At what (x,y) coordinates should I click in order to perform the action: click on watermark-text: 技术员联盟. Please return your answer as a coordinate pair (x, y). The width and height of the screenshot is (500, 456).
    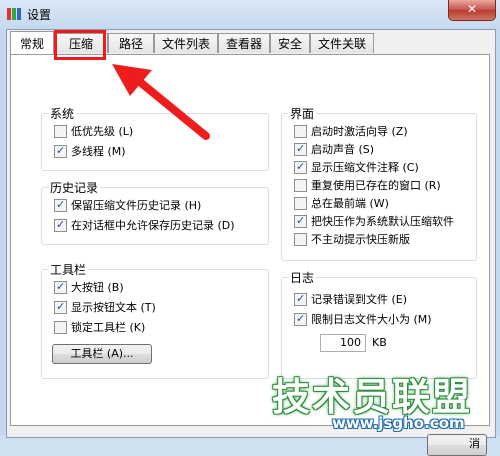
    Looking at the image, I should click on (372, 397).